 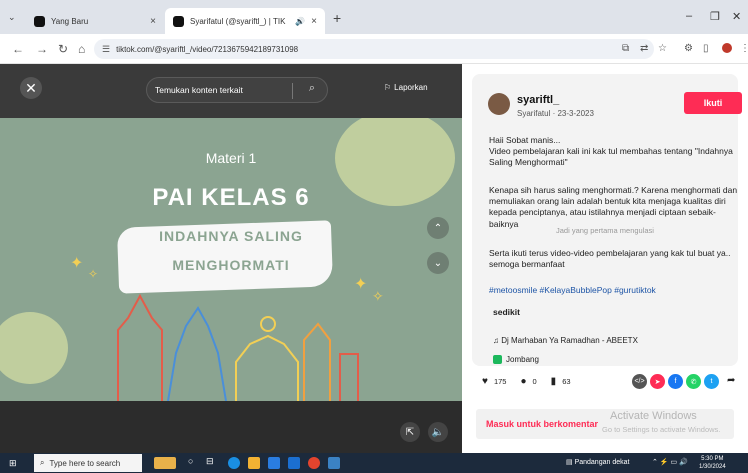 I want to click on send-to-friends-icon: ➤, so click(x=657, y=381).